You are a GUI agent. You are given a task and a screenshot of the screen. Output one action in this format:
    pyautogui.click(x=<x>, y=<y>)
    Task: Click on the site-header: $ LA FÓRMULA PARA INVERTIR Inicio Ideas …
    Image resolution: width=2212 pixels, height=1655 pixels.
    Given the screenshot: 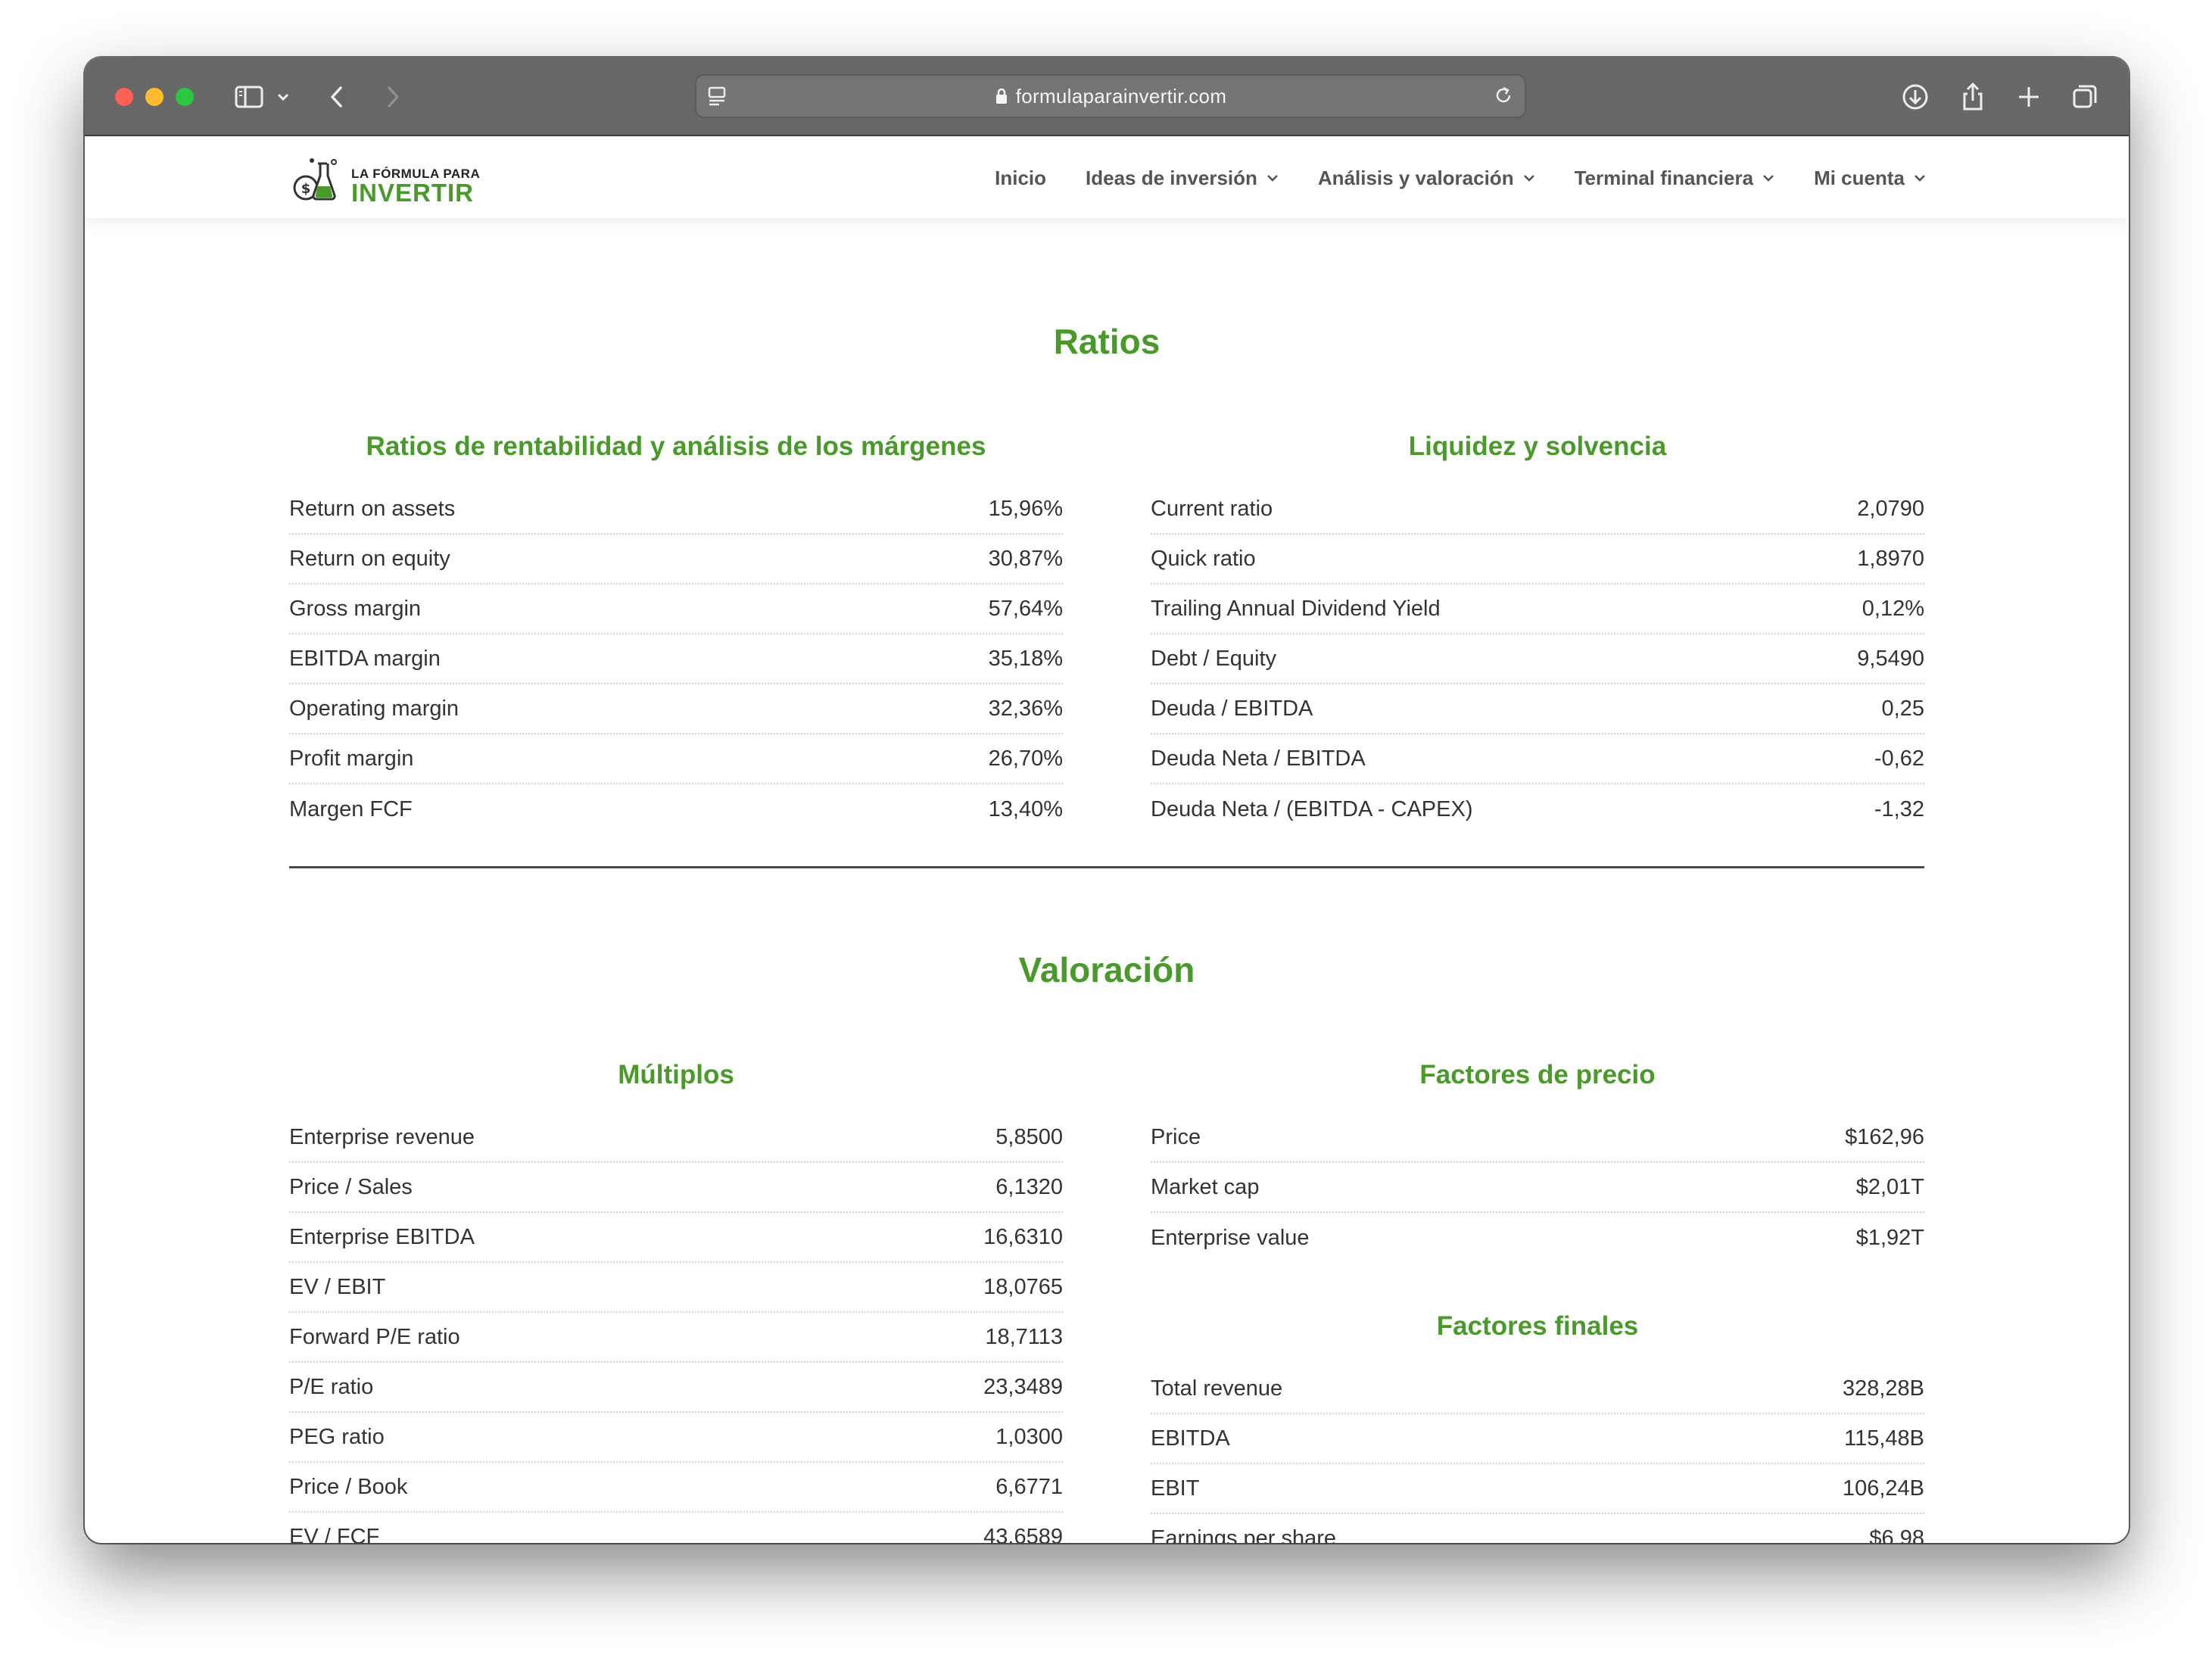 What is the action you would take?
    pyautogui.click(x=1107, y=178)
    